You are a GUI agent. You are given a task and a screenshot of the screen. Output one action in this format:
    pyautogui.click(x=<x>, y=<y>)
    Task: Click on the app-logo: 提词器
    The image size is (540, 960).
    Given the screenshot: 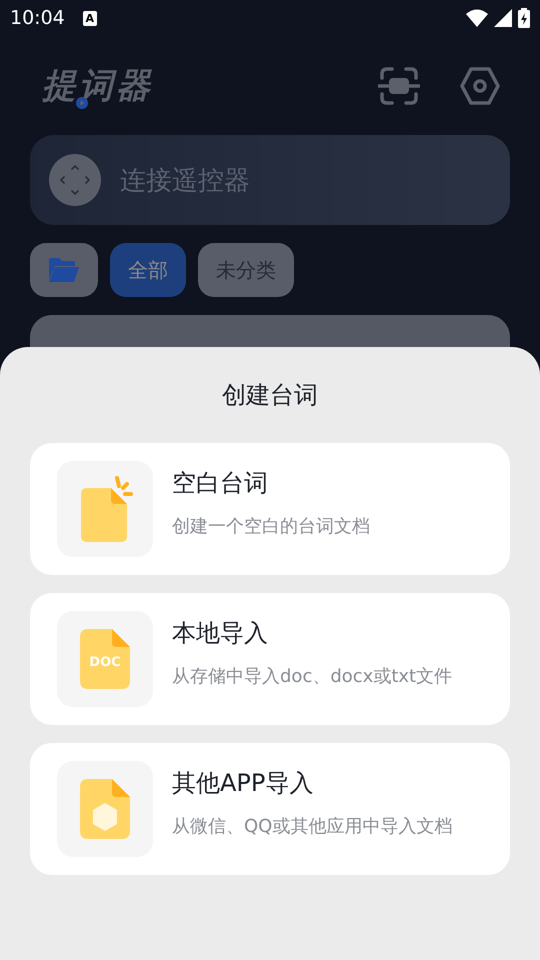 What is the action you would take?
    pyautogui.click(x=97, y=85)
    